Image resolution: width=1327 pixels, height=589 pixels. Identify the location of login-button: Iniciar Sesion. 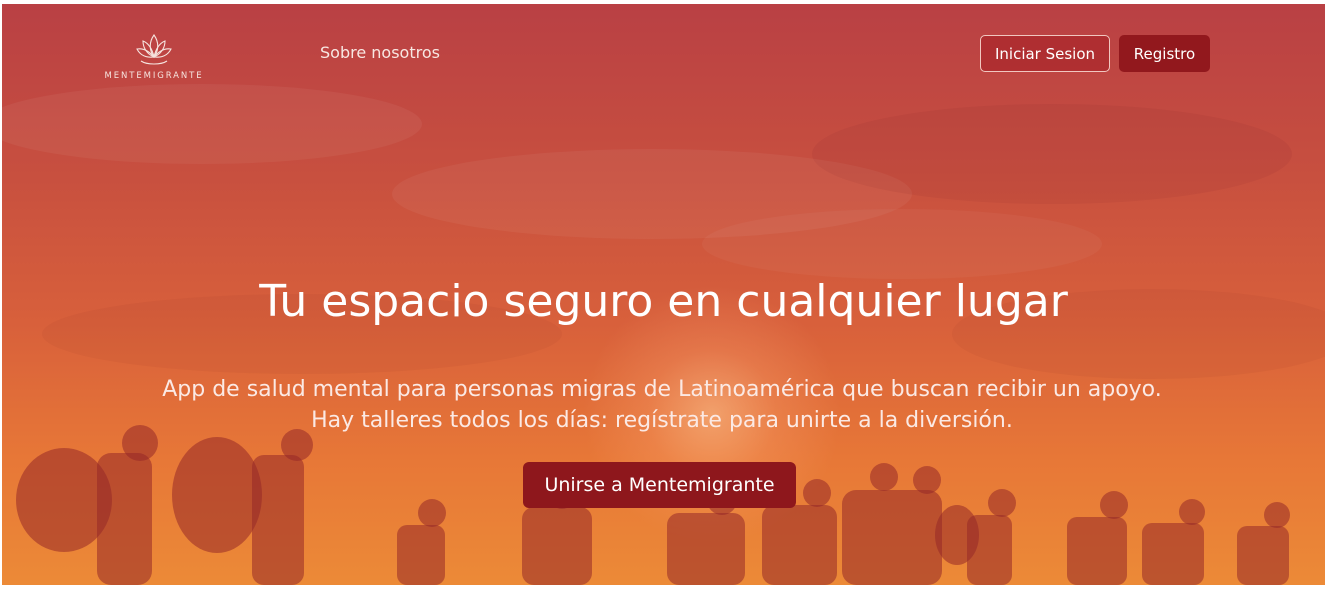
(1045, 53).